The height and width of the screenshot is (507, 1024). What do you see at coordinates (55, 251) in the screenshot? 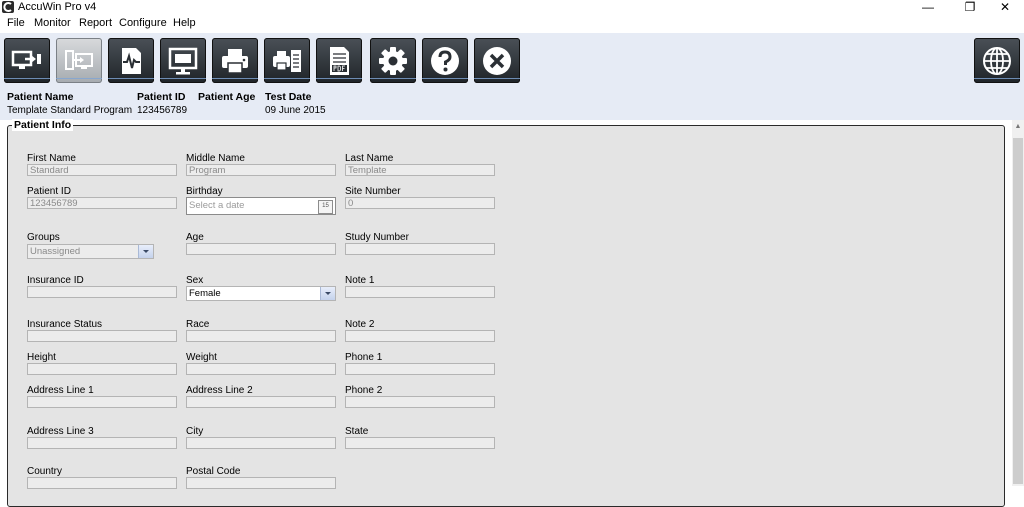
I see `groups-selected-value: Unassigned` at bounding box center [55, 251].